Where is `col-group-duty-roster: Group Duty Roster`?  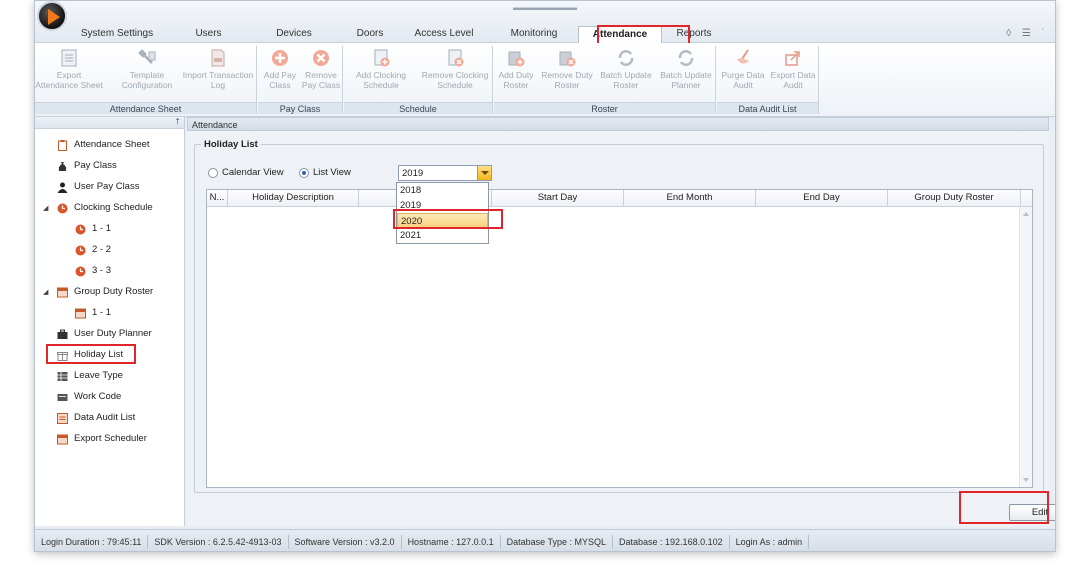 col-group-duty-roster: Group Duty Roster is located at coordinates (954, 198).